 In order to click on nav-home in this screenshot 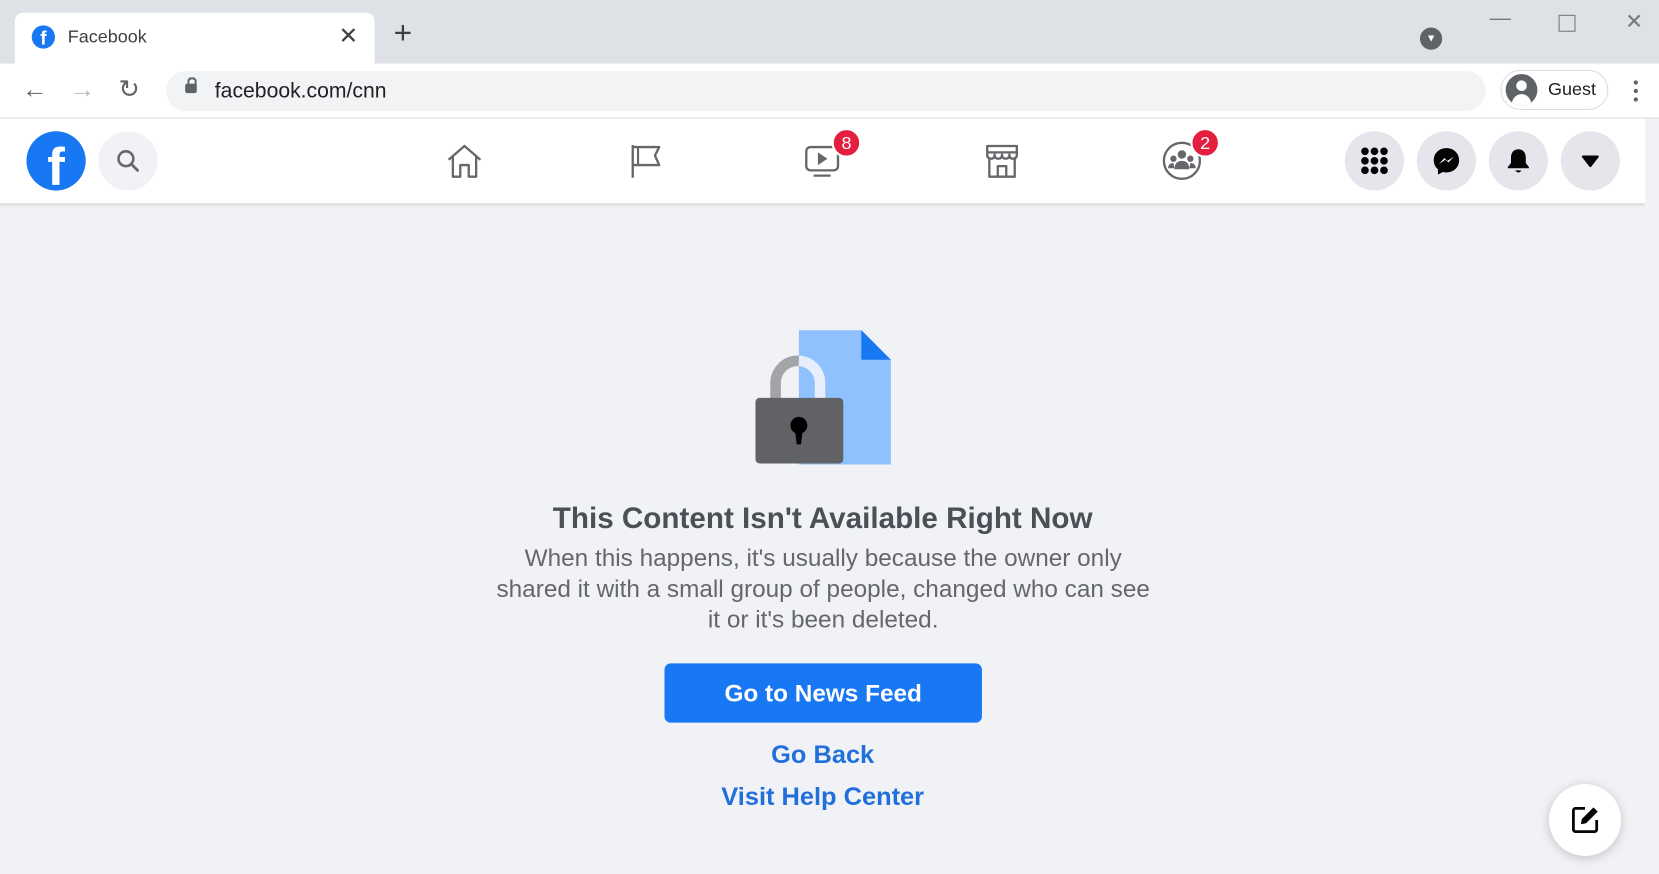, I will do `click(464, 161)`.